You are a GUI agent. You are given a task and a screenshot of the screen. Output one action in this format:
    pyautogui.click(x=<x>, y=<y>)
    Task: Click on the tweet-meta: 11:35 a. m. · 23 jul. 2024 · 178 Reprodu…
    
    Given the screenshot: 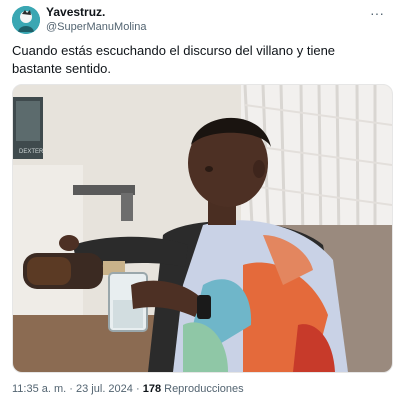 What is the action you would take?
    pyautogui.click(x=128, y=389)
    